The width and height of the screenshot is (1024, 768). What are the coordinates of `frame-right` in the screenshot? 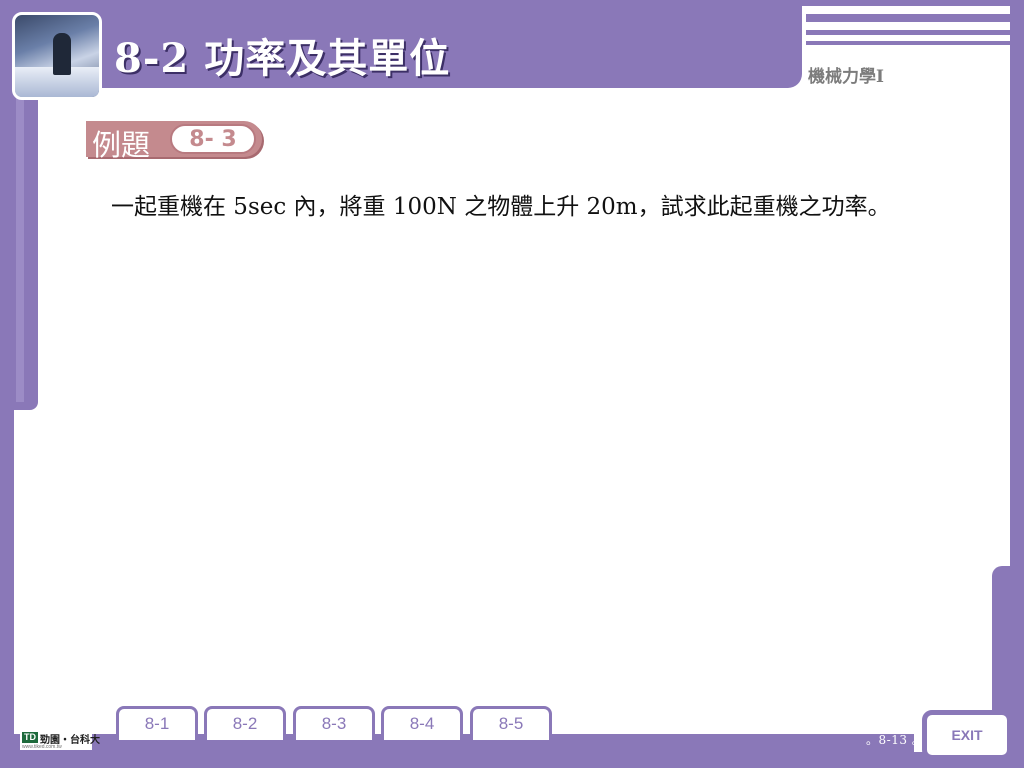 It's located at (1017, 384).